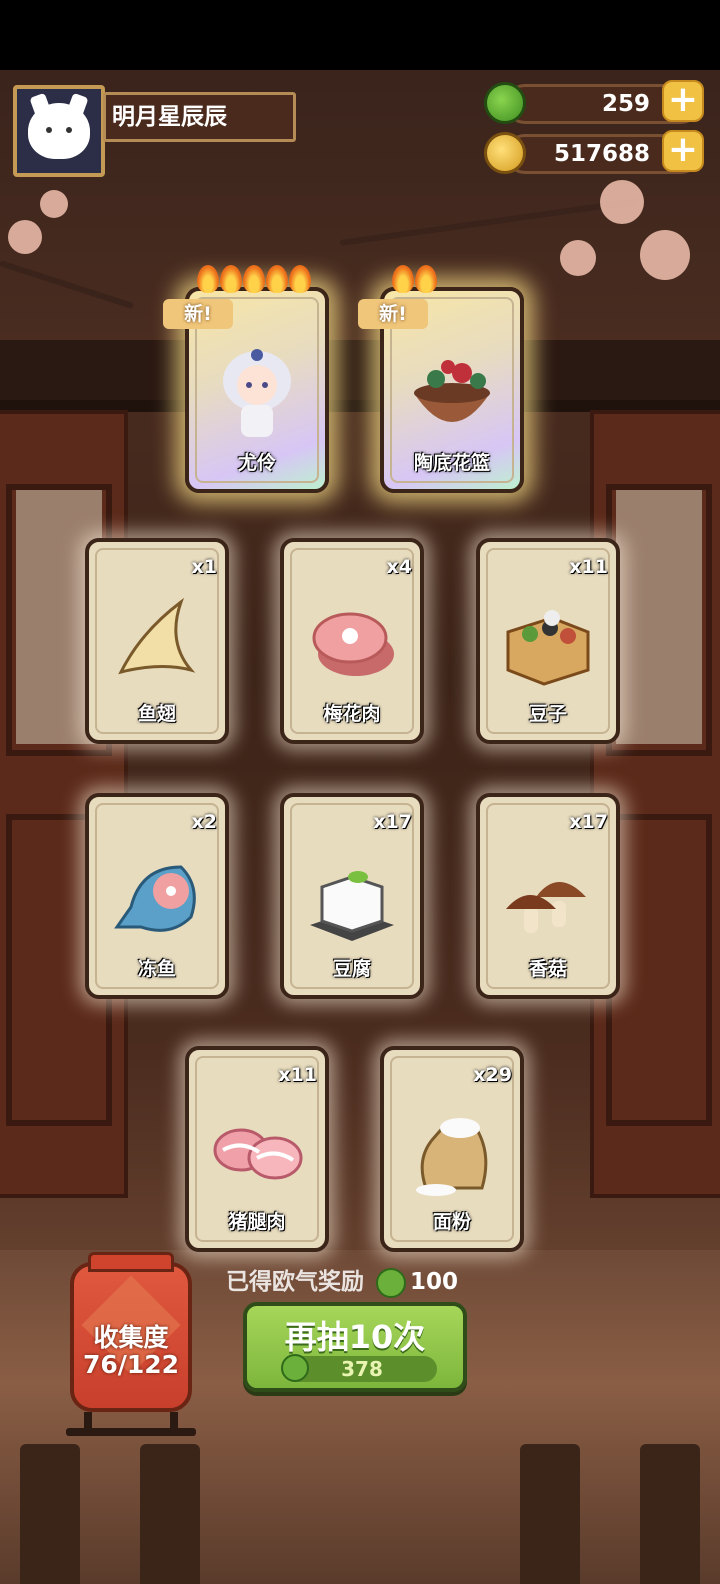 This screenshot has width=720, height=1584. Describe the element at coordinates (295, 1282) in the screenshot. I see `reward-label: 已得欧气奖励` at that location.